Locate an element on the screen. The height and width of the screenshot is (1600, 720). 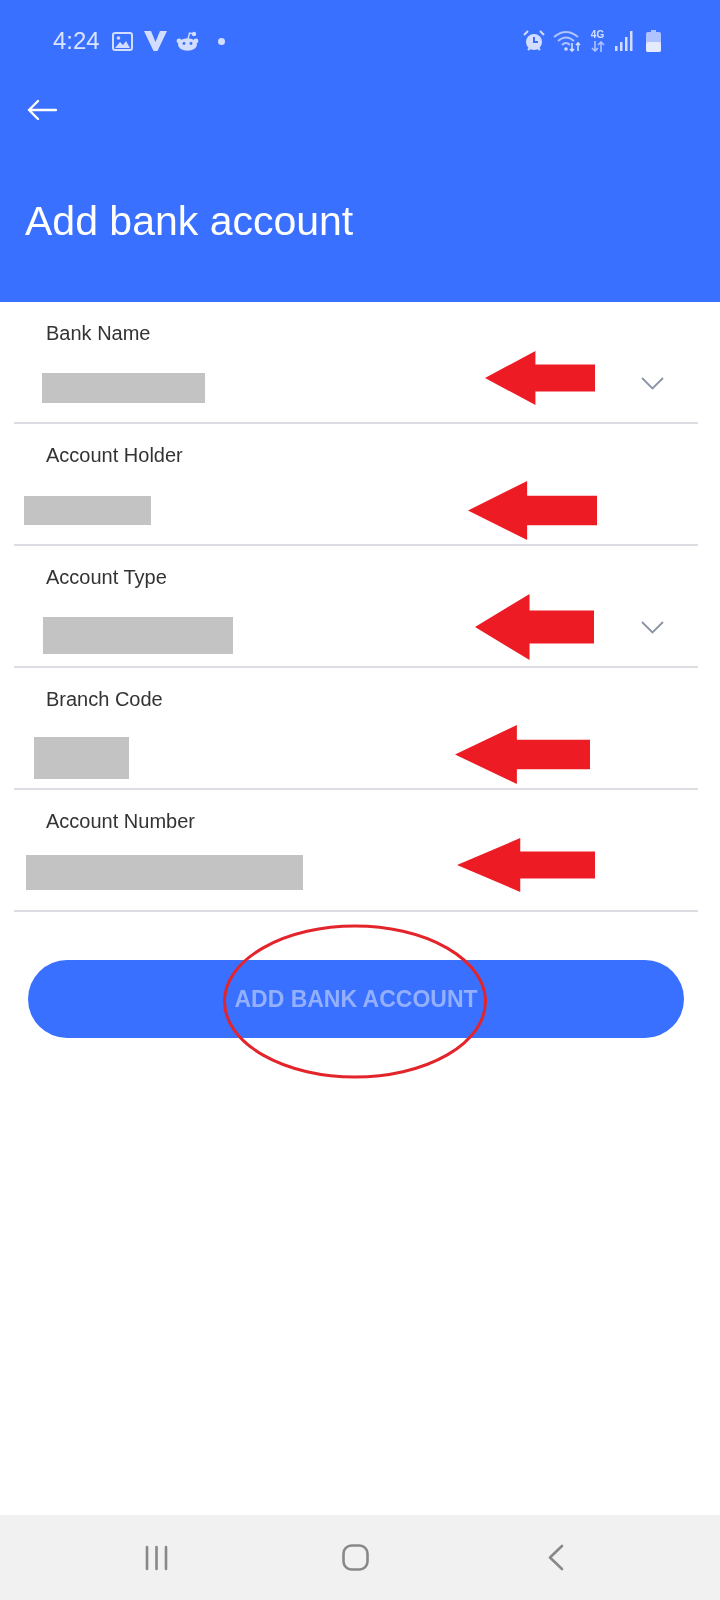
status-time: 4:24 is located at coordinates (76, 41).